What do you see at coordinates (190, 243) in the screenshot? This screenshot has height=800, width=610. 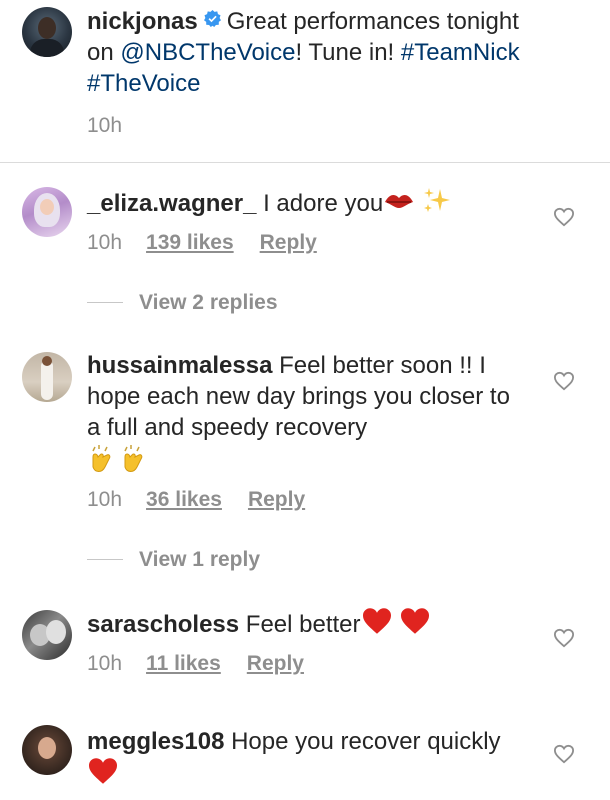 I see `likes-link: 139 likes` at bounding box center [190, 243].